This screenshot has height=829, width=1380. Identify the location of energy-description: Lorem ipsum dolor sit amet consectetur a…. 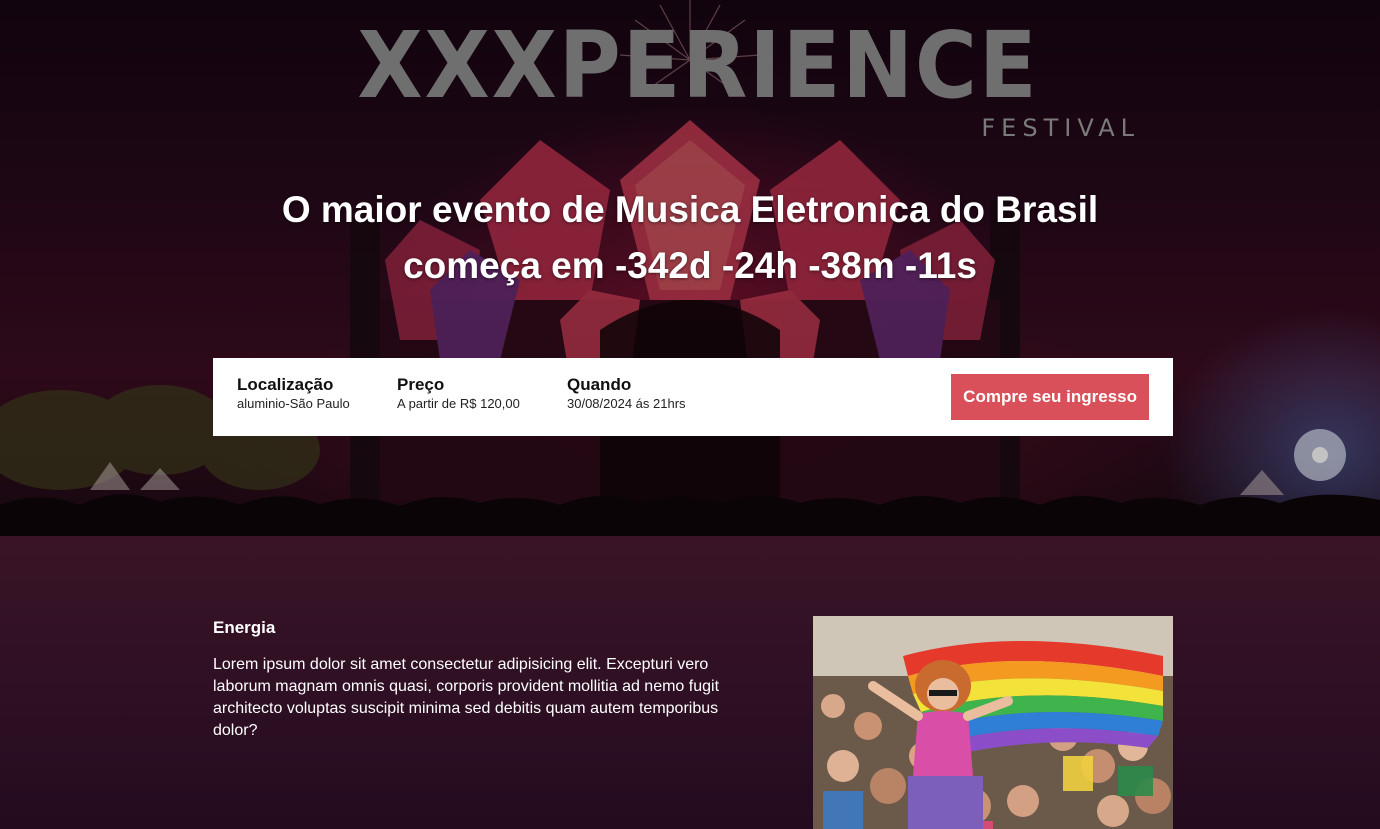
(466, 697).